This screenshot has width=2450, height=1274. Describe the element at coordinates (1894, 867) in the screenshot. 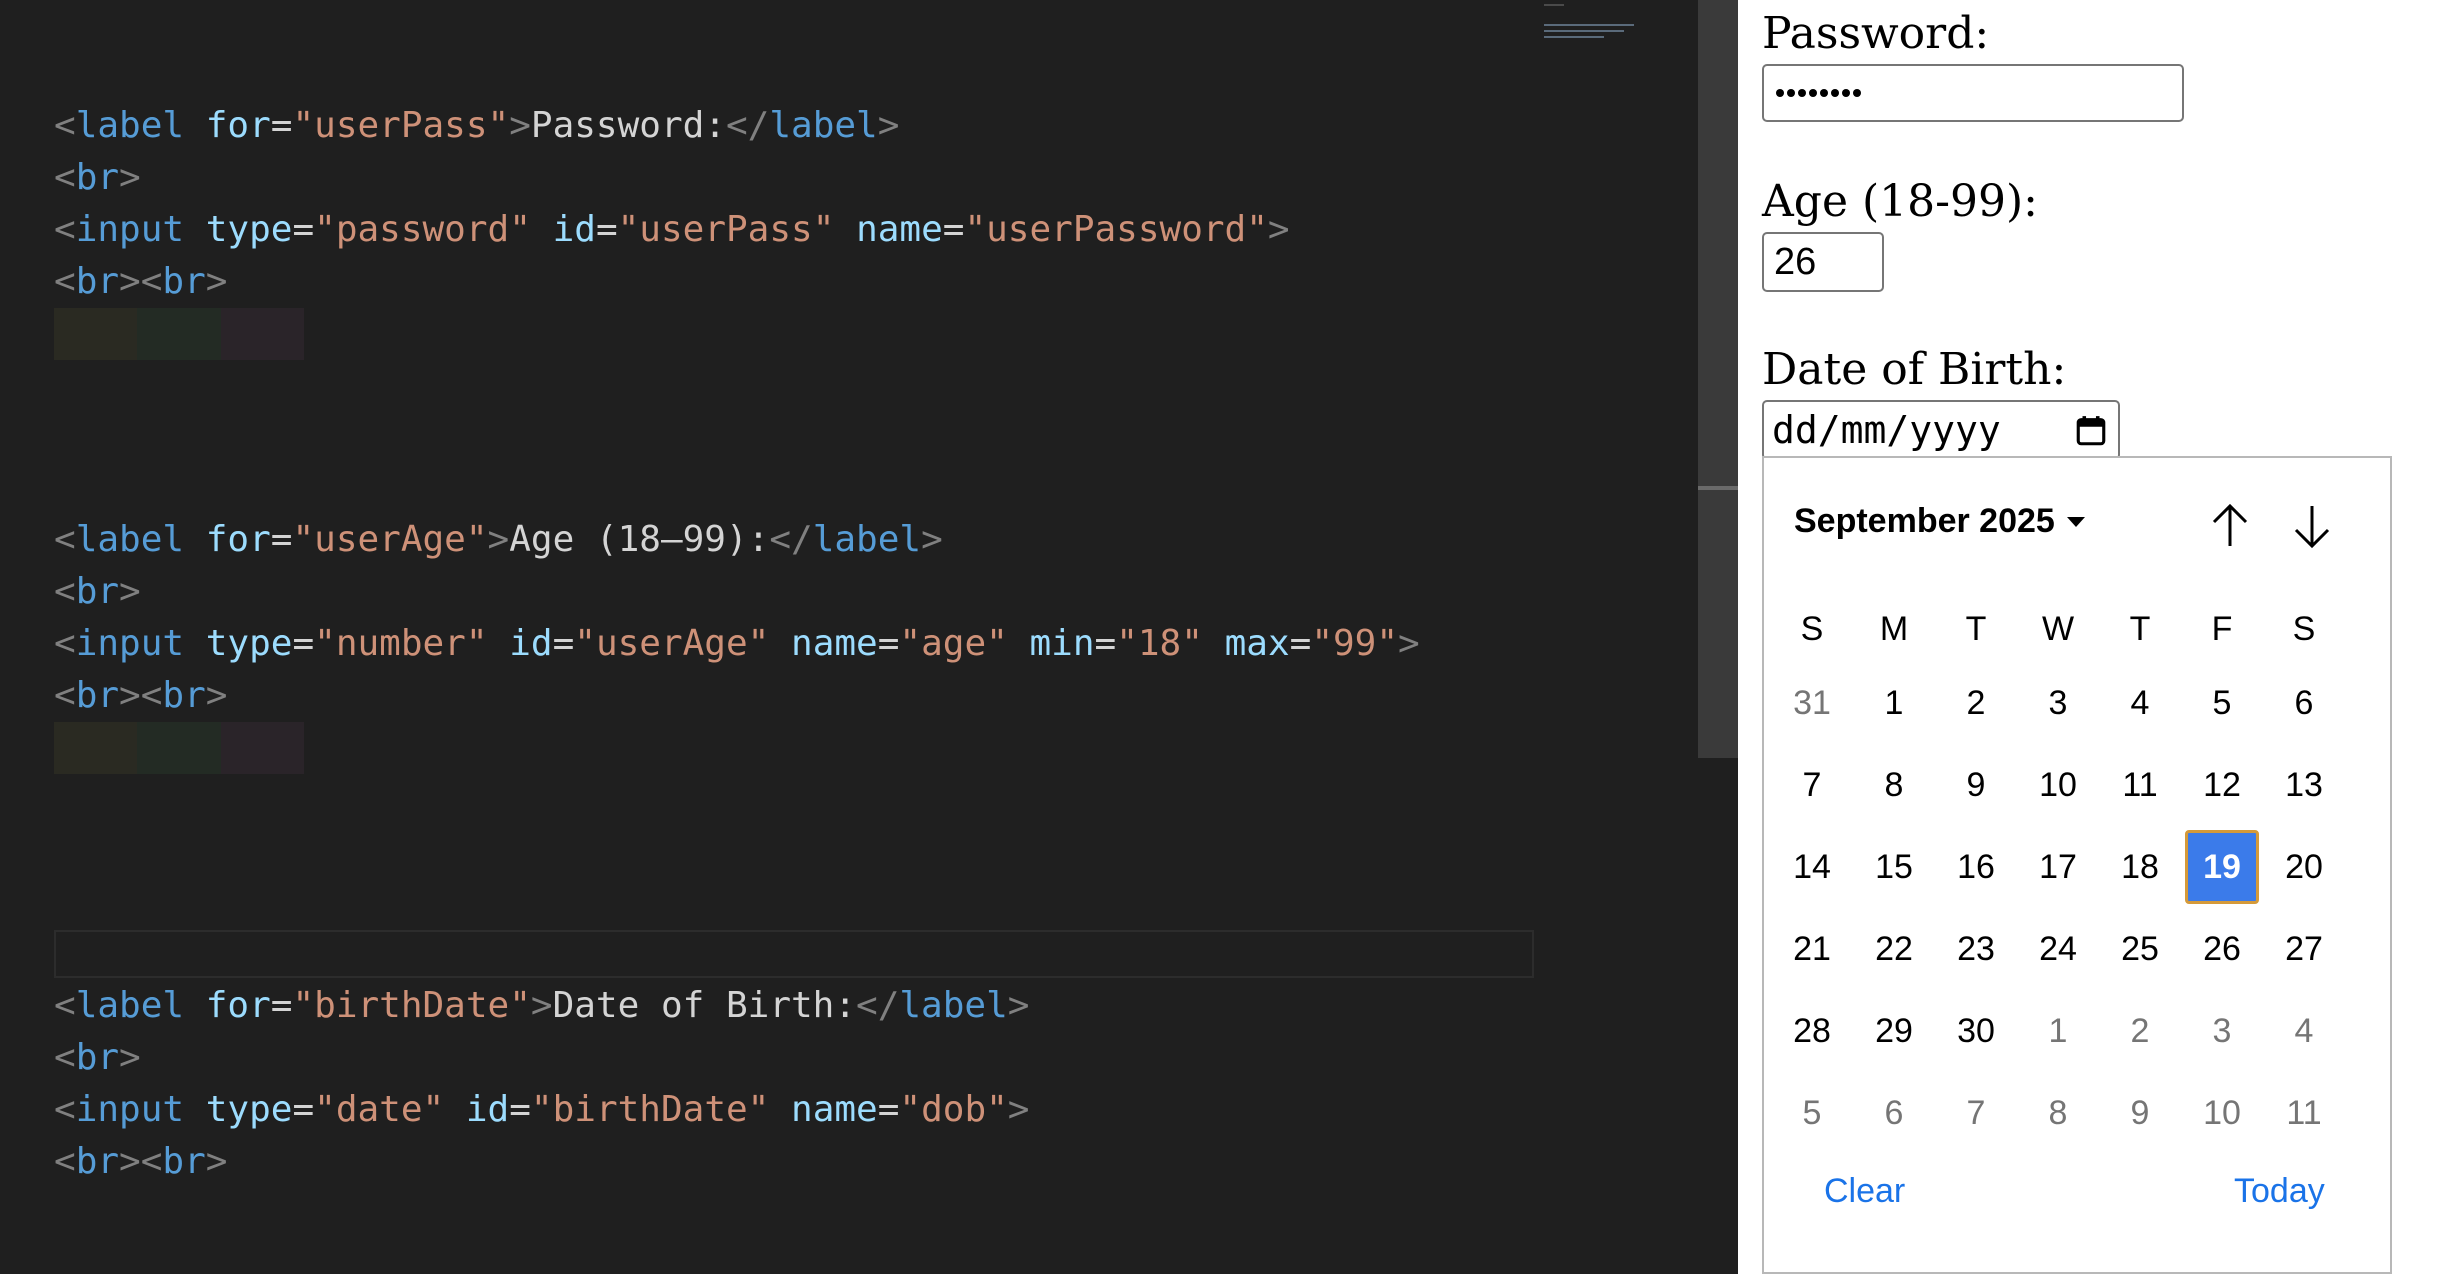

I see `day-cell: 15` at that location.